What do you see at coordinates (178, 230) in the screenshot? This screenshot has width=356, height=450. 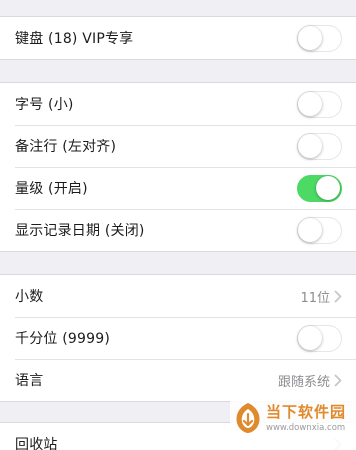 I see `row-show-date: 显示记录日期 (关闭)` at bounding box center [178, 230].